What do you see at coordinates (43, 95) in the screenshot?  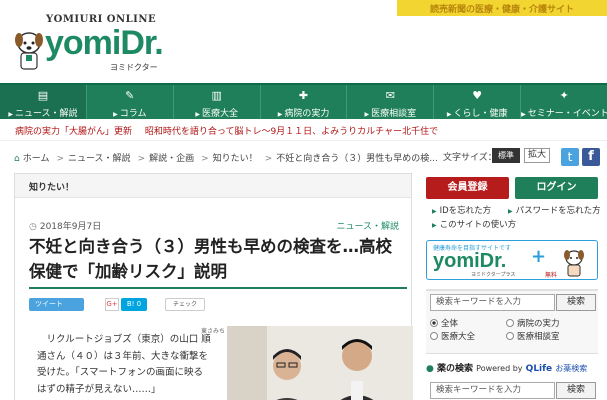 I see `newspaper-icon: ▤` at bounding box center [43, 95].